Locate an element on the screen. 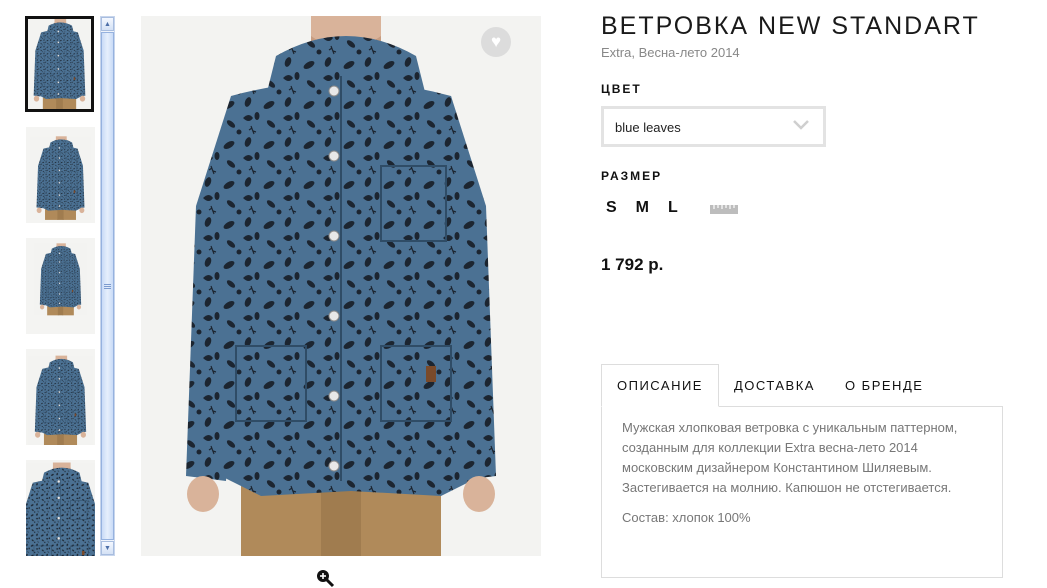 Image resolution: width=1047 pixels, height=588 pixels. scroll-up-button: ▲ is located at coordinates (107, 24).